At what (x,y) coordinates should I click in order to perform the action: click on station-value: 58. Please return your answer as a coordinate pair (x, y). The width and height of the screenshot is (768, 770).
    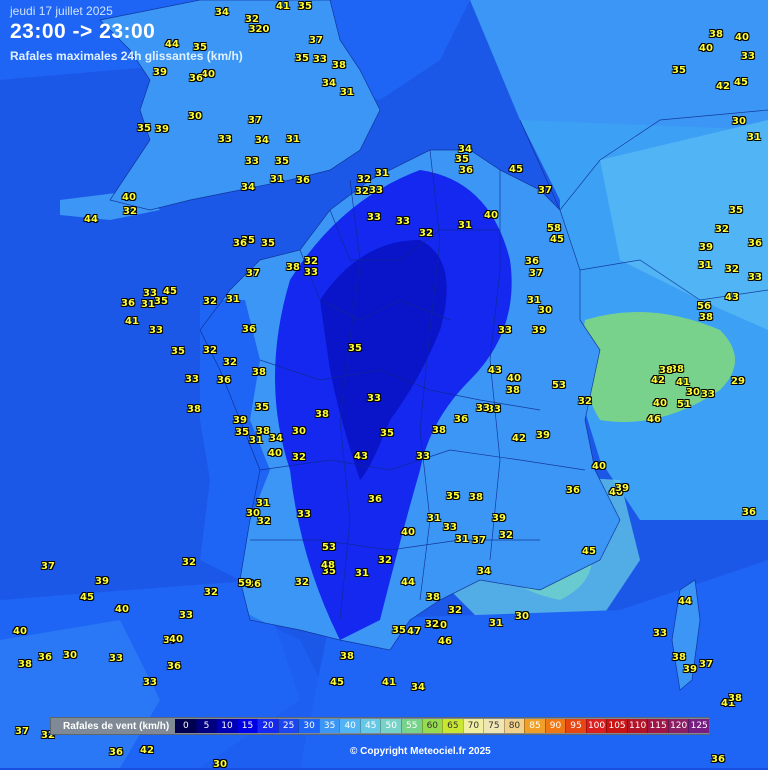
    Looking at the image, I should click on (554, 228).